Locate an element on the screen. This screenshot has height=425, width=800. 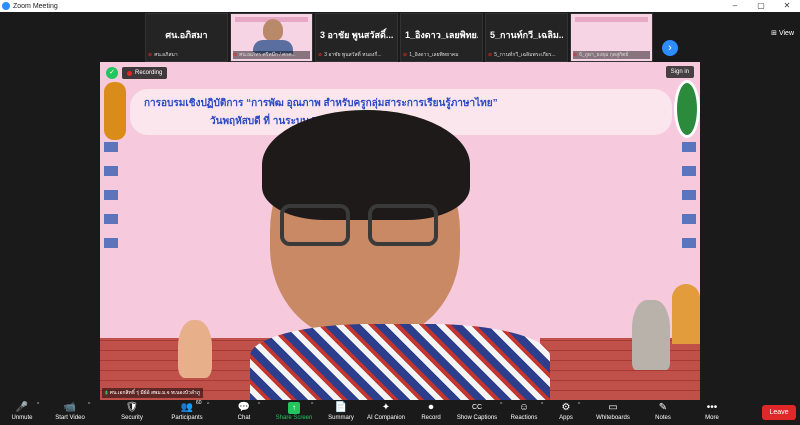
video-options-caret: ^ is located at coordinates (89, 405).